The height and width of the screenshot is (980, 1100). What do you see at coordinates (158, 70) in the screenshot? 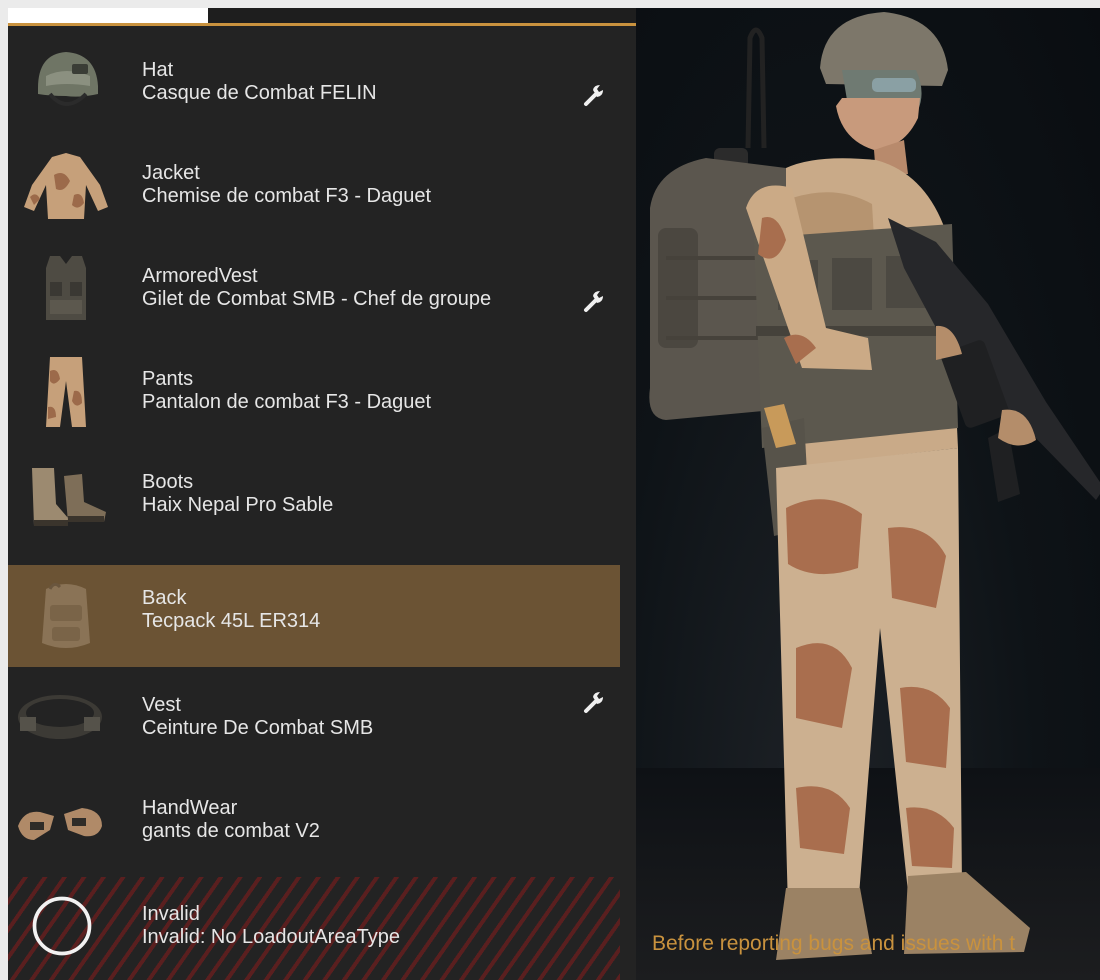
I see `slot-category: Hat` at bounding box center [158, 70].